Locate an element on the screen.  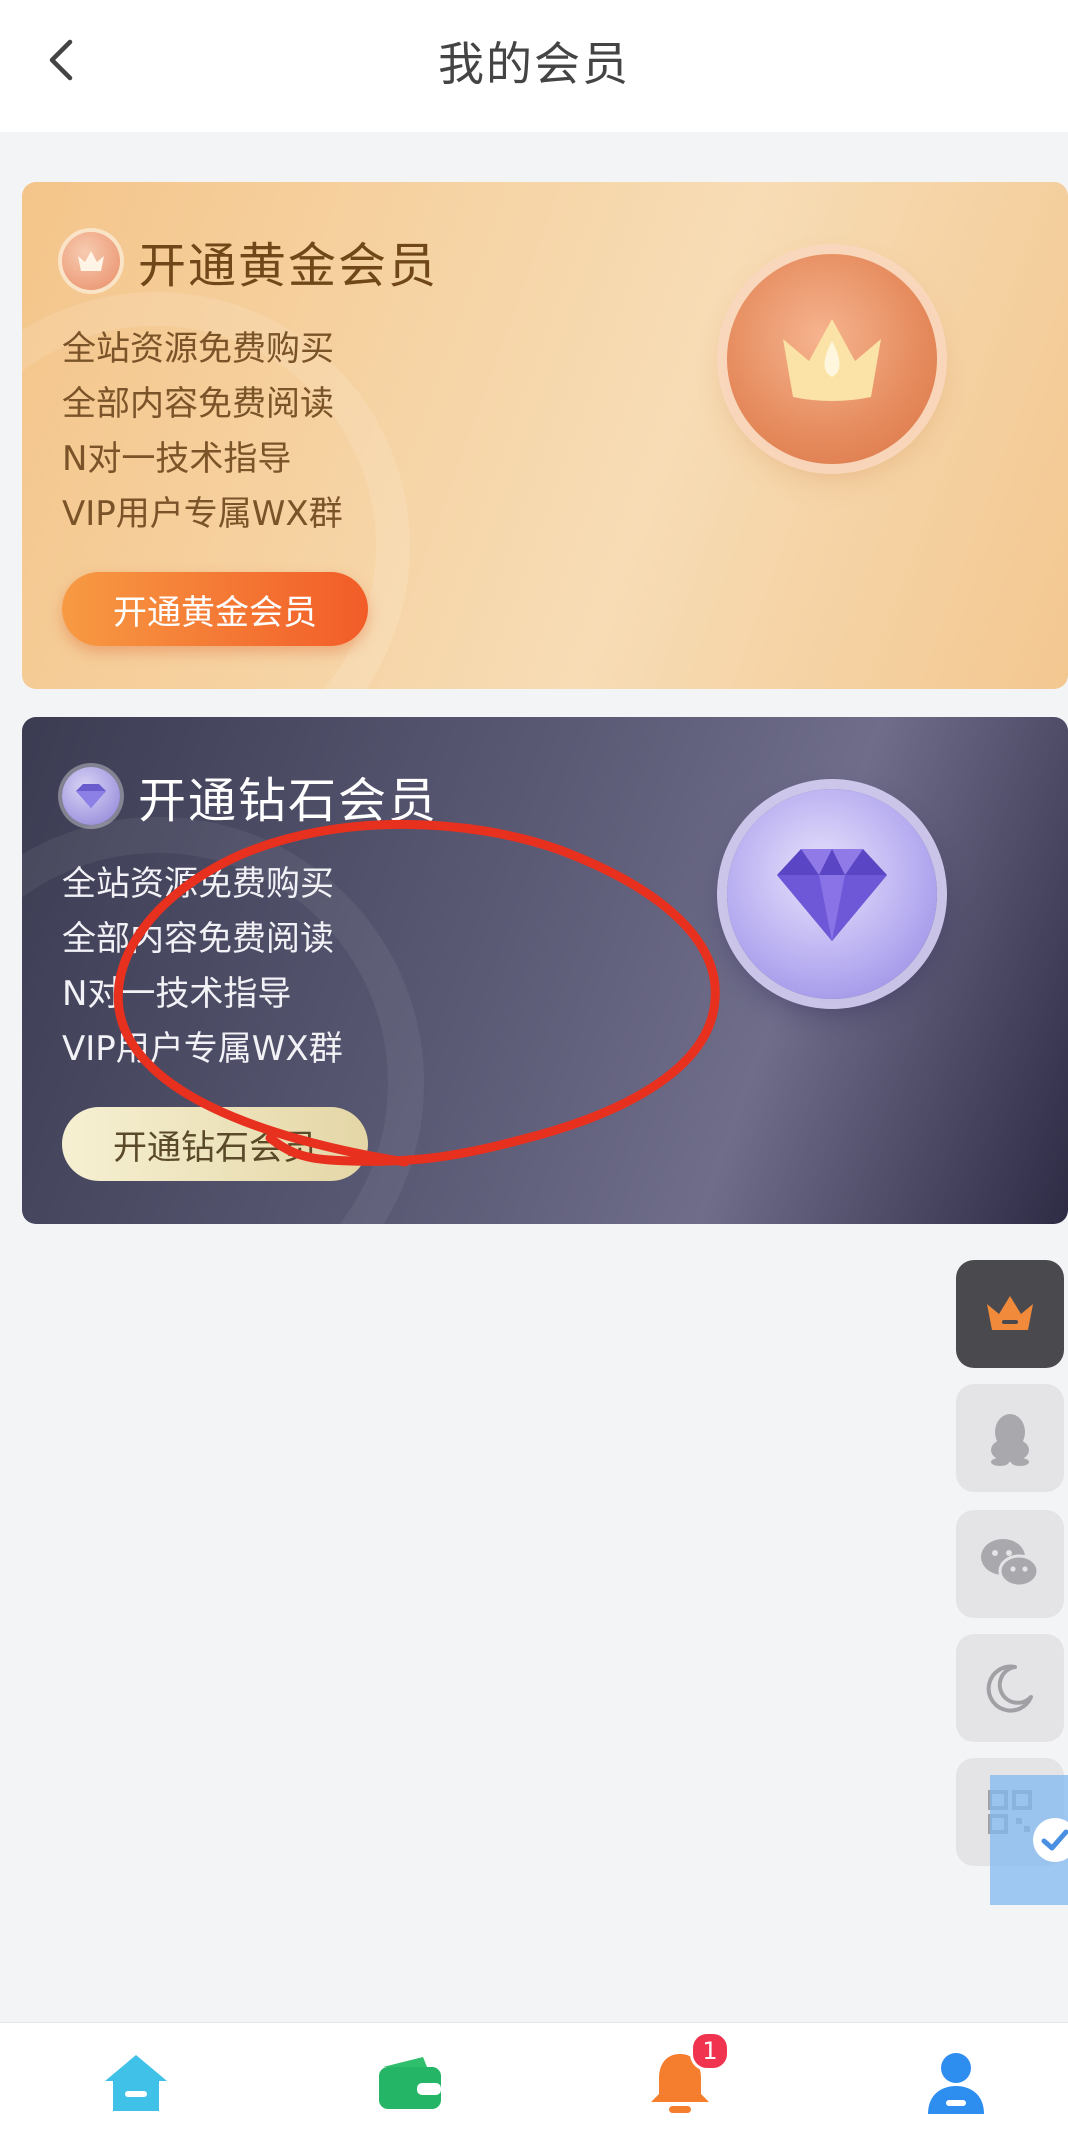
crown-badge-icon is located at coordinates (91, 261).